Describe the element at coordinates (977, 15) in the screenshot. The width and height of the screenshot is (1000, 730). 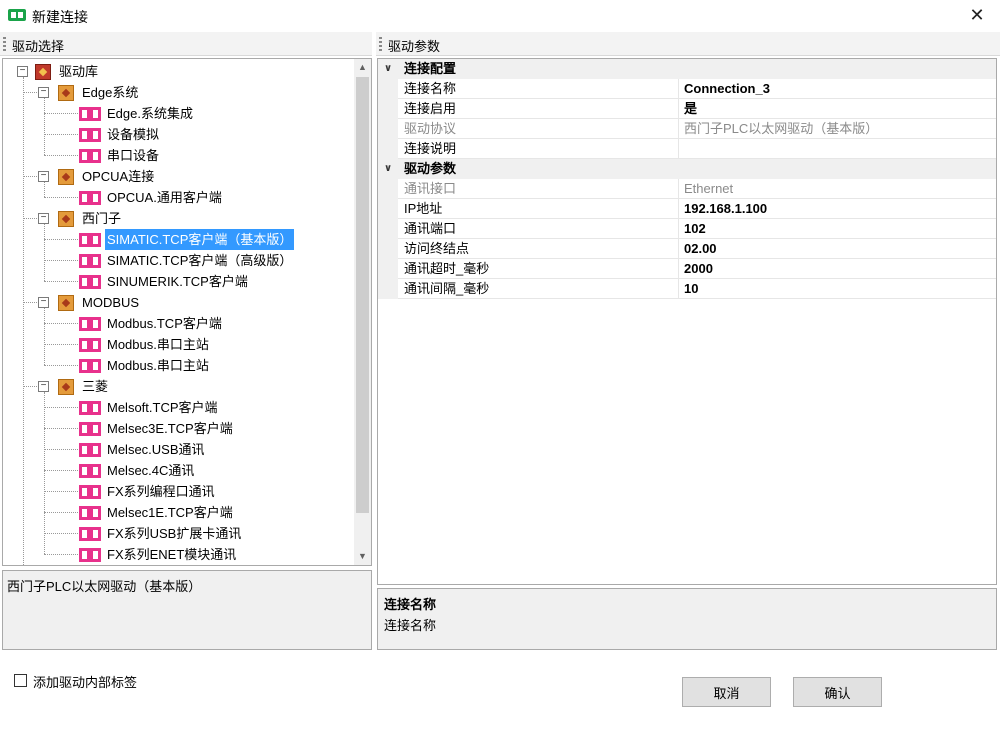
I see `close-button: ✕` at that location.